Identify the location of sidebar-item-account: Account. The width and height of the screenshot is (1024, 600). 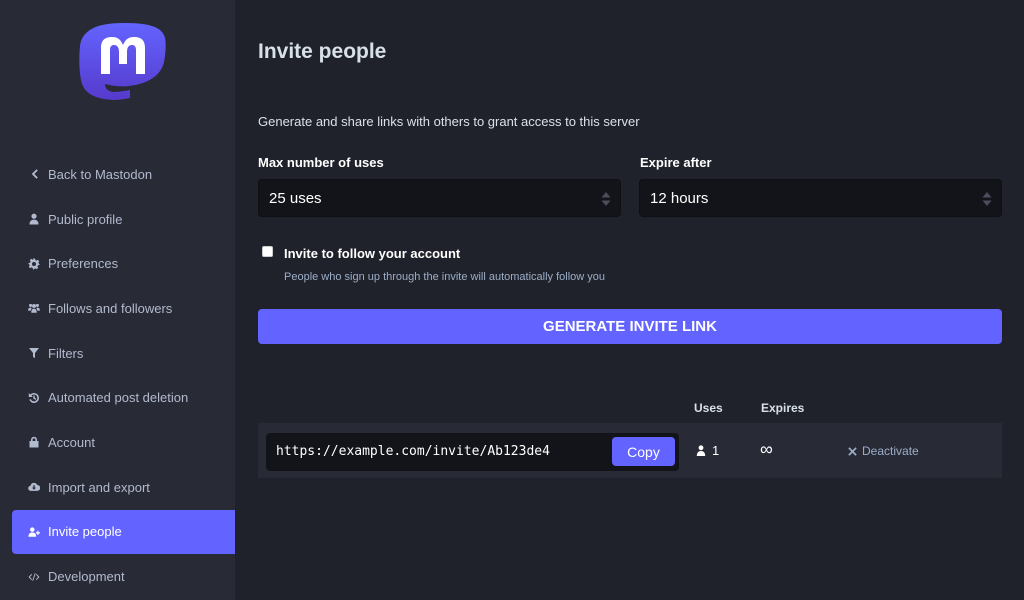
(123, 442).